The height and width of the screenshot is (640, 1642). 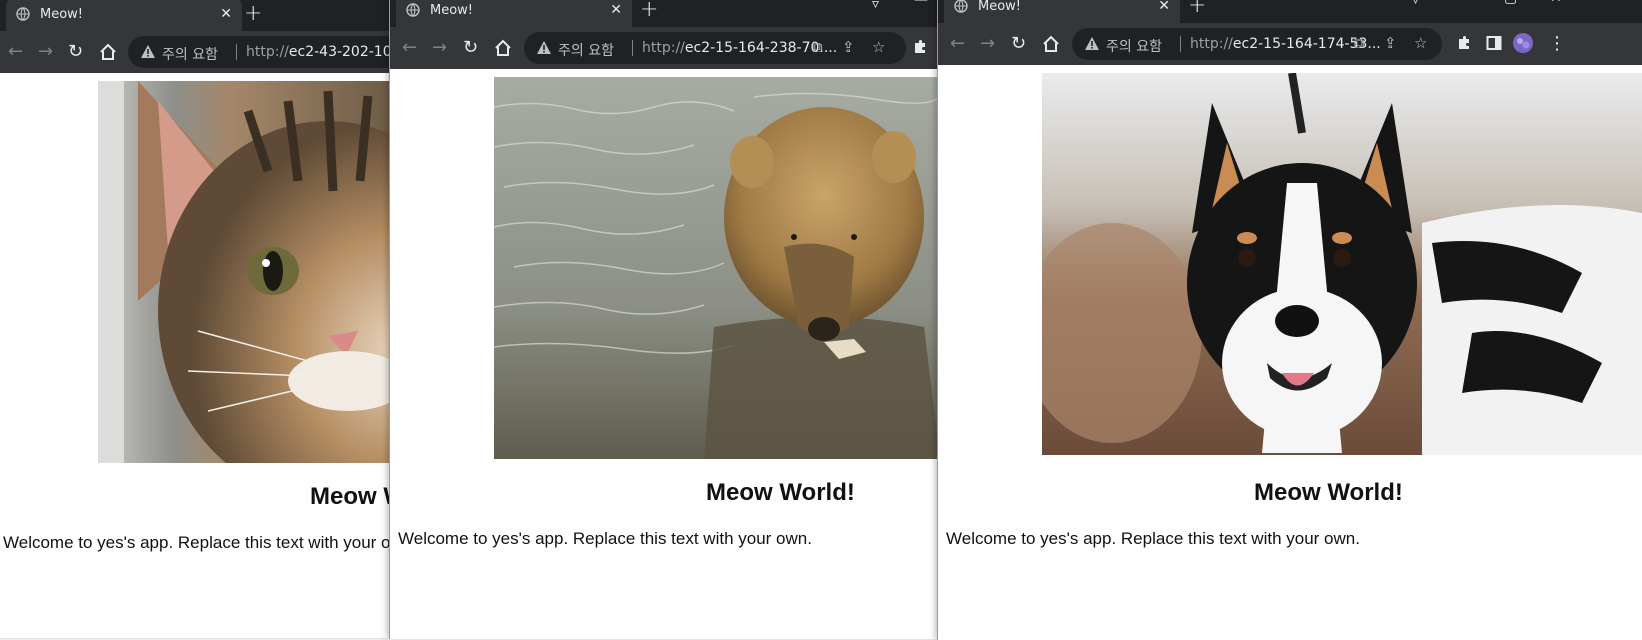 I want to click on url-host: ec2-43-202-100-27, so click(x=340, y=52).